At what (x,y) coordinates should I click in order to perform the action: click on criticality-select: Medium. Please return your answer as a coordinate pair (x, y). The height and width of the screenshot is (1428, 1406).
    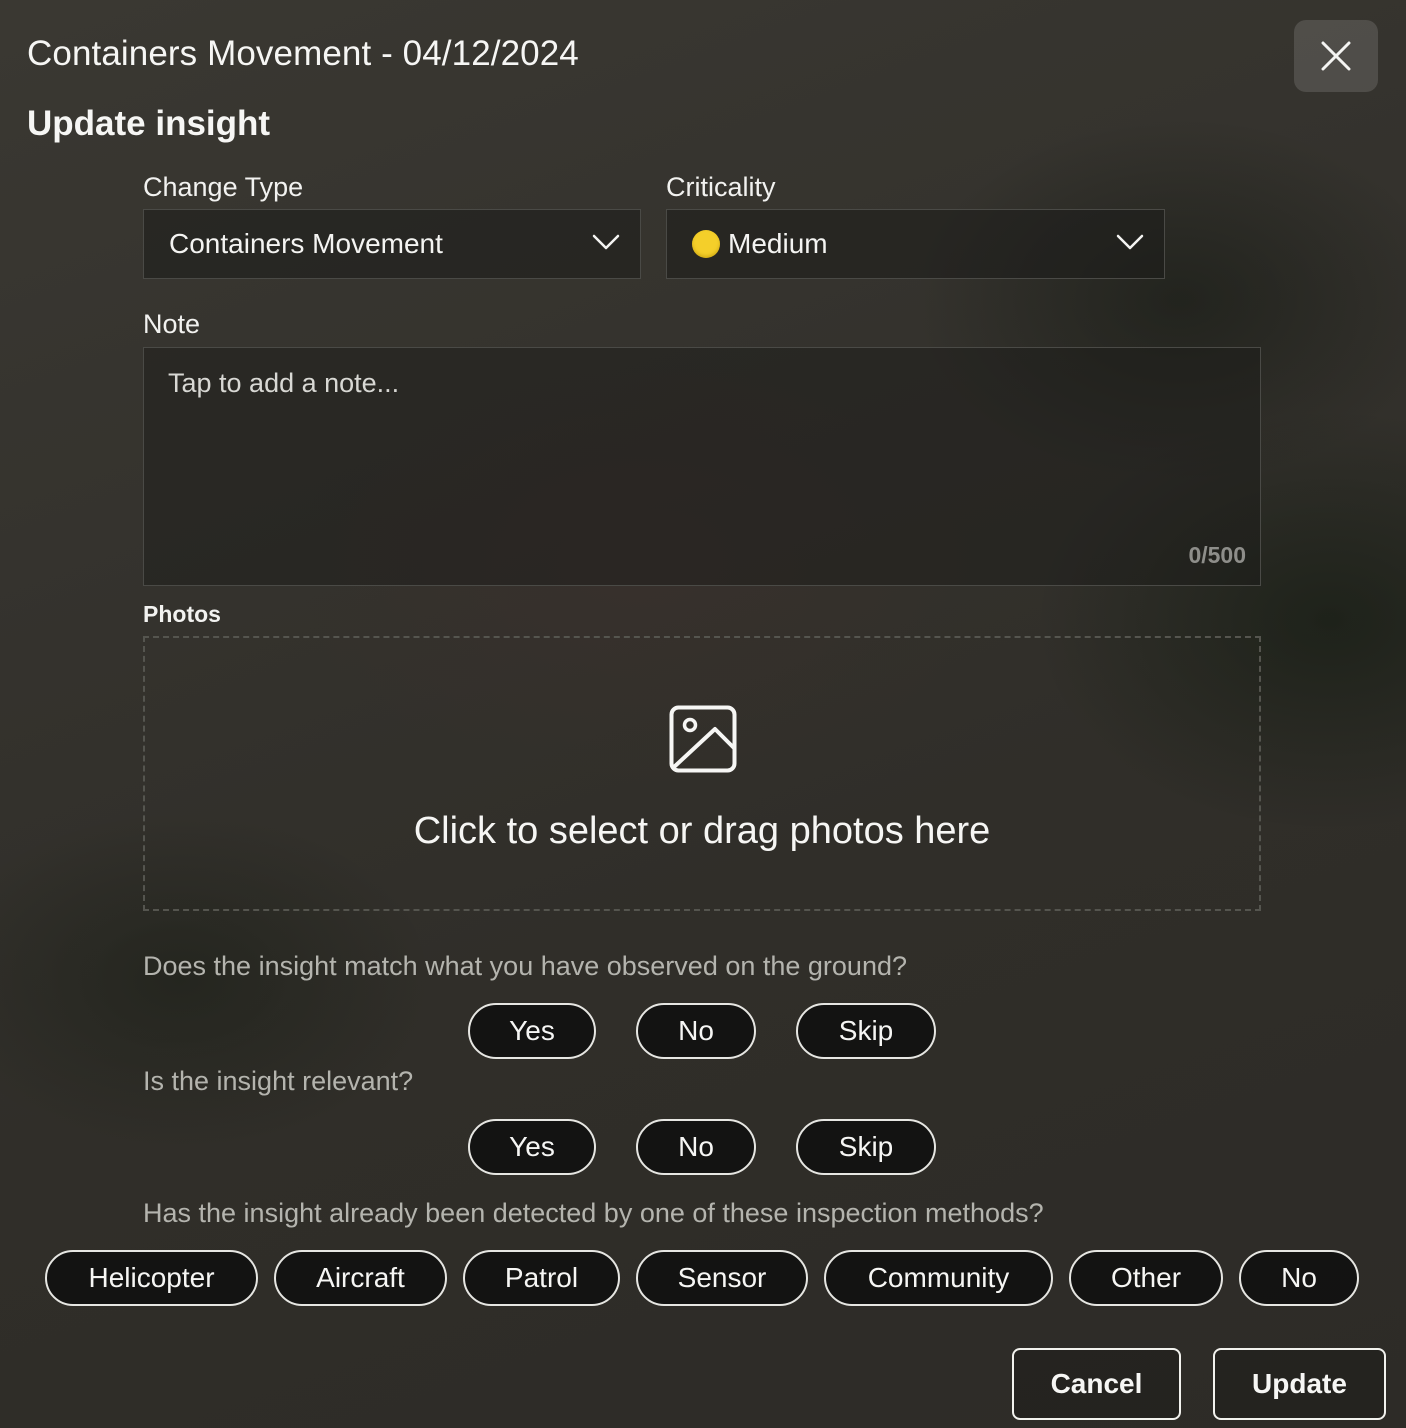
    Looking at the image, I should click on (915, 244).